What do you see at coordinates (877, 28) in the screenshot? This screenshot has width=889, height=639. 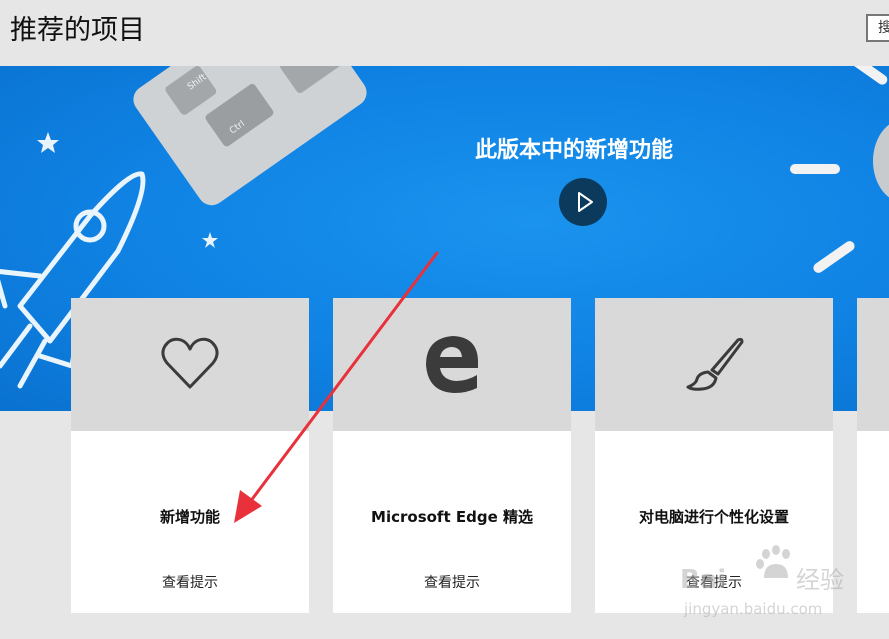 I see `search-box: 搜` at bounding box center [877, 28].